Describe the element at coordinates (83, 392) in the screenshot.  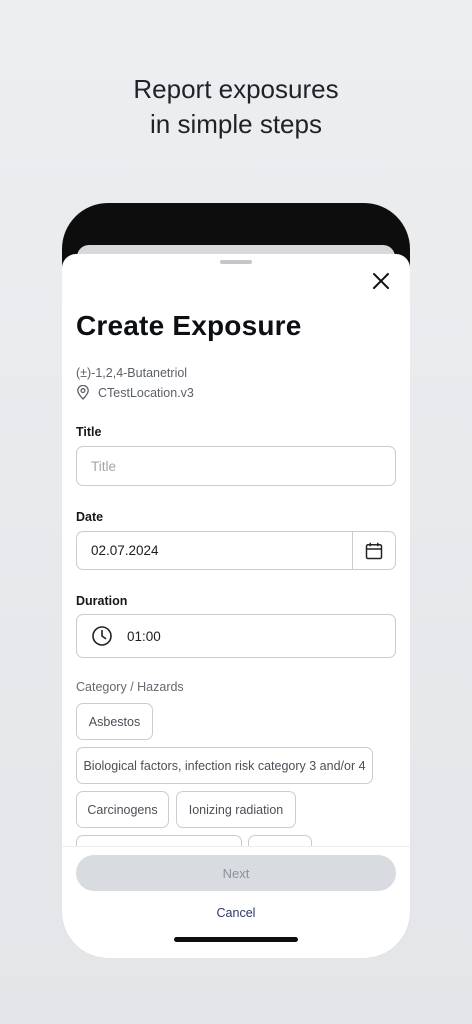
I see `location-pin-icon` at that location.